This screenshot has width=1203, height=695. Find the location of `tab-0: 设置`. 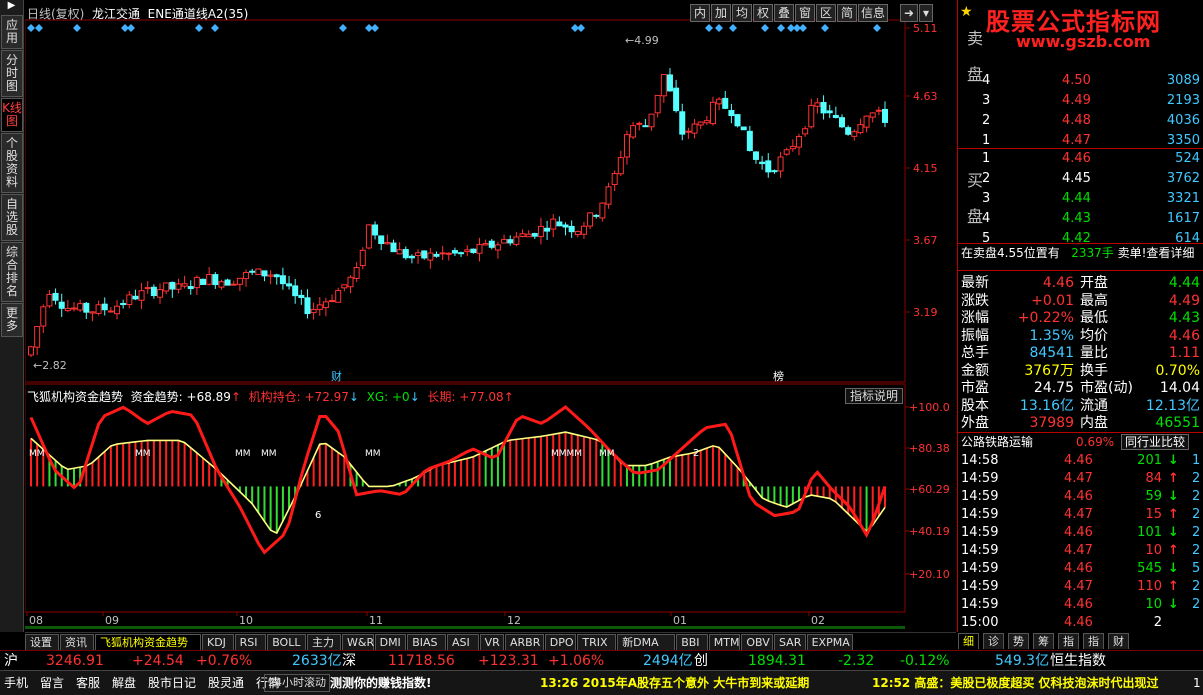

tab-0: 设置 is located at coordinates (42, 642).